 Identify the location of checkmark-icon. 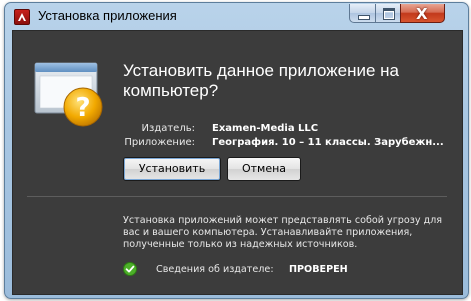
(130, 269).